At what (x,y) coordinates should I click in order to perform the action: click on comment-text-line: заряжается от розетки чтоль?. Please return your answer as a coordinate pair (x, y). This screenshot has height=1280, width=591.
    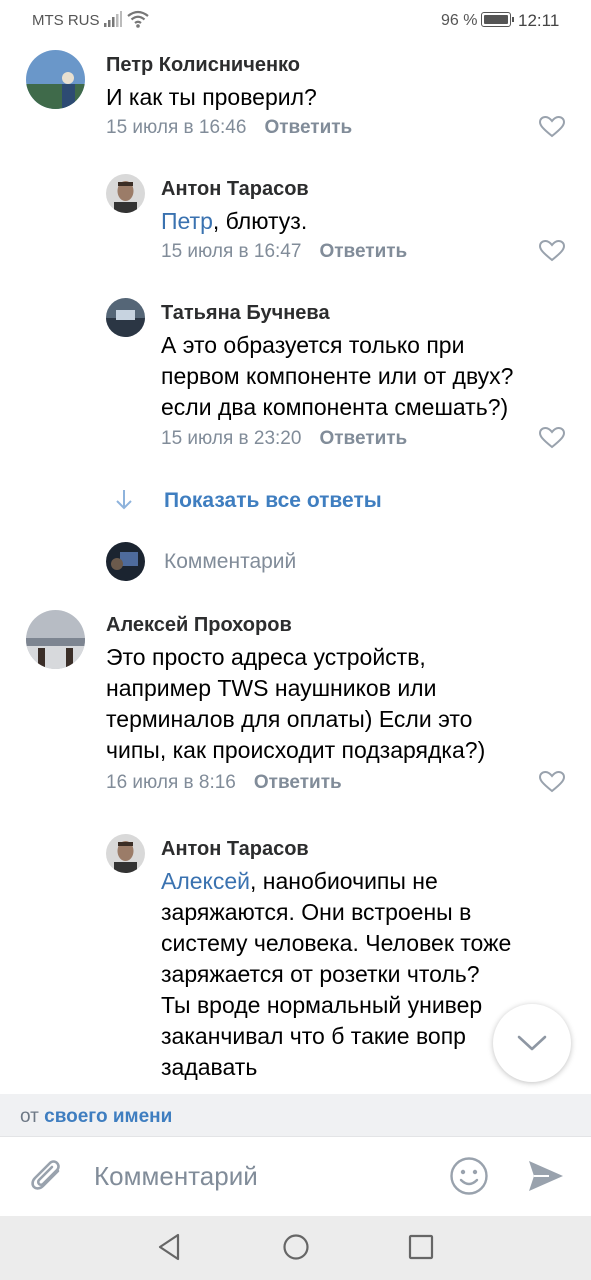
    Looking at the image, I should click on (320, 974).